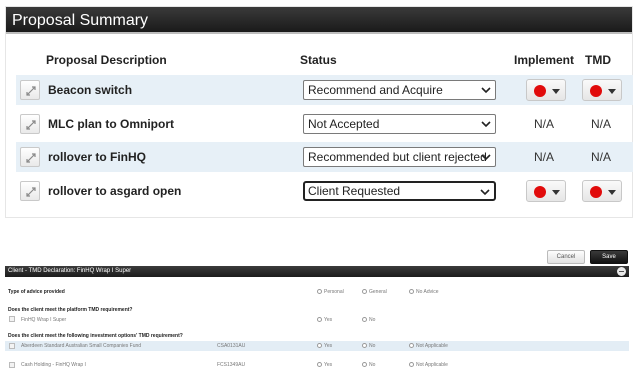 The height and width of the screenshot is (387, 636). Describe the element at coordinates (106, 60) in the screenshot. I see `col-header-description: Proposal Description` at that location.